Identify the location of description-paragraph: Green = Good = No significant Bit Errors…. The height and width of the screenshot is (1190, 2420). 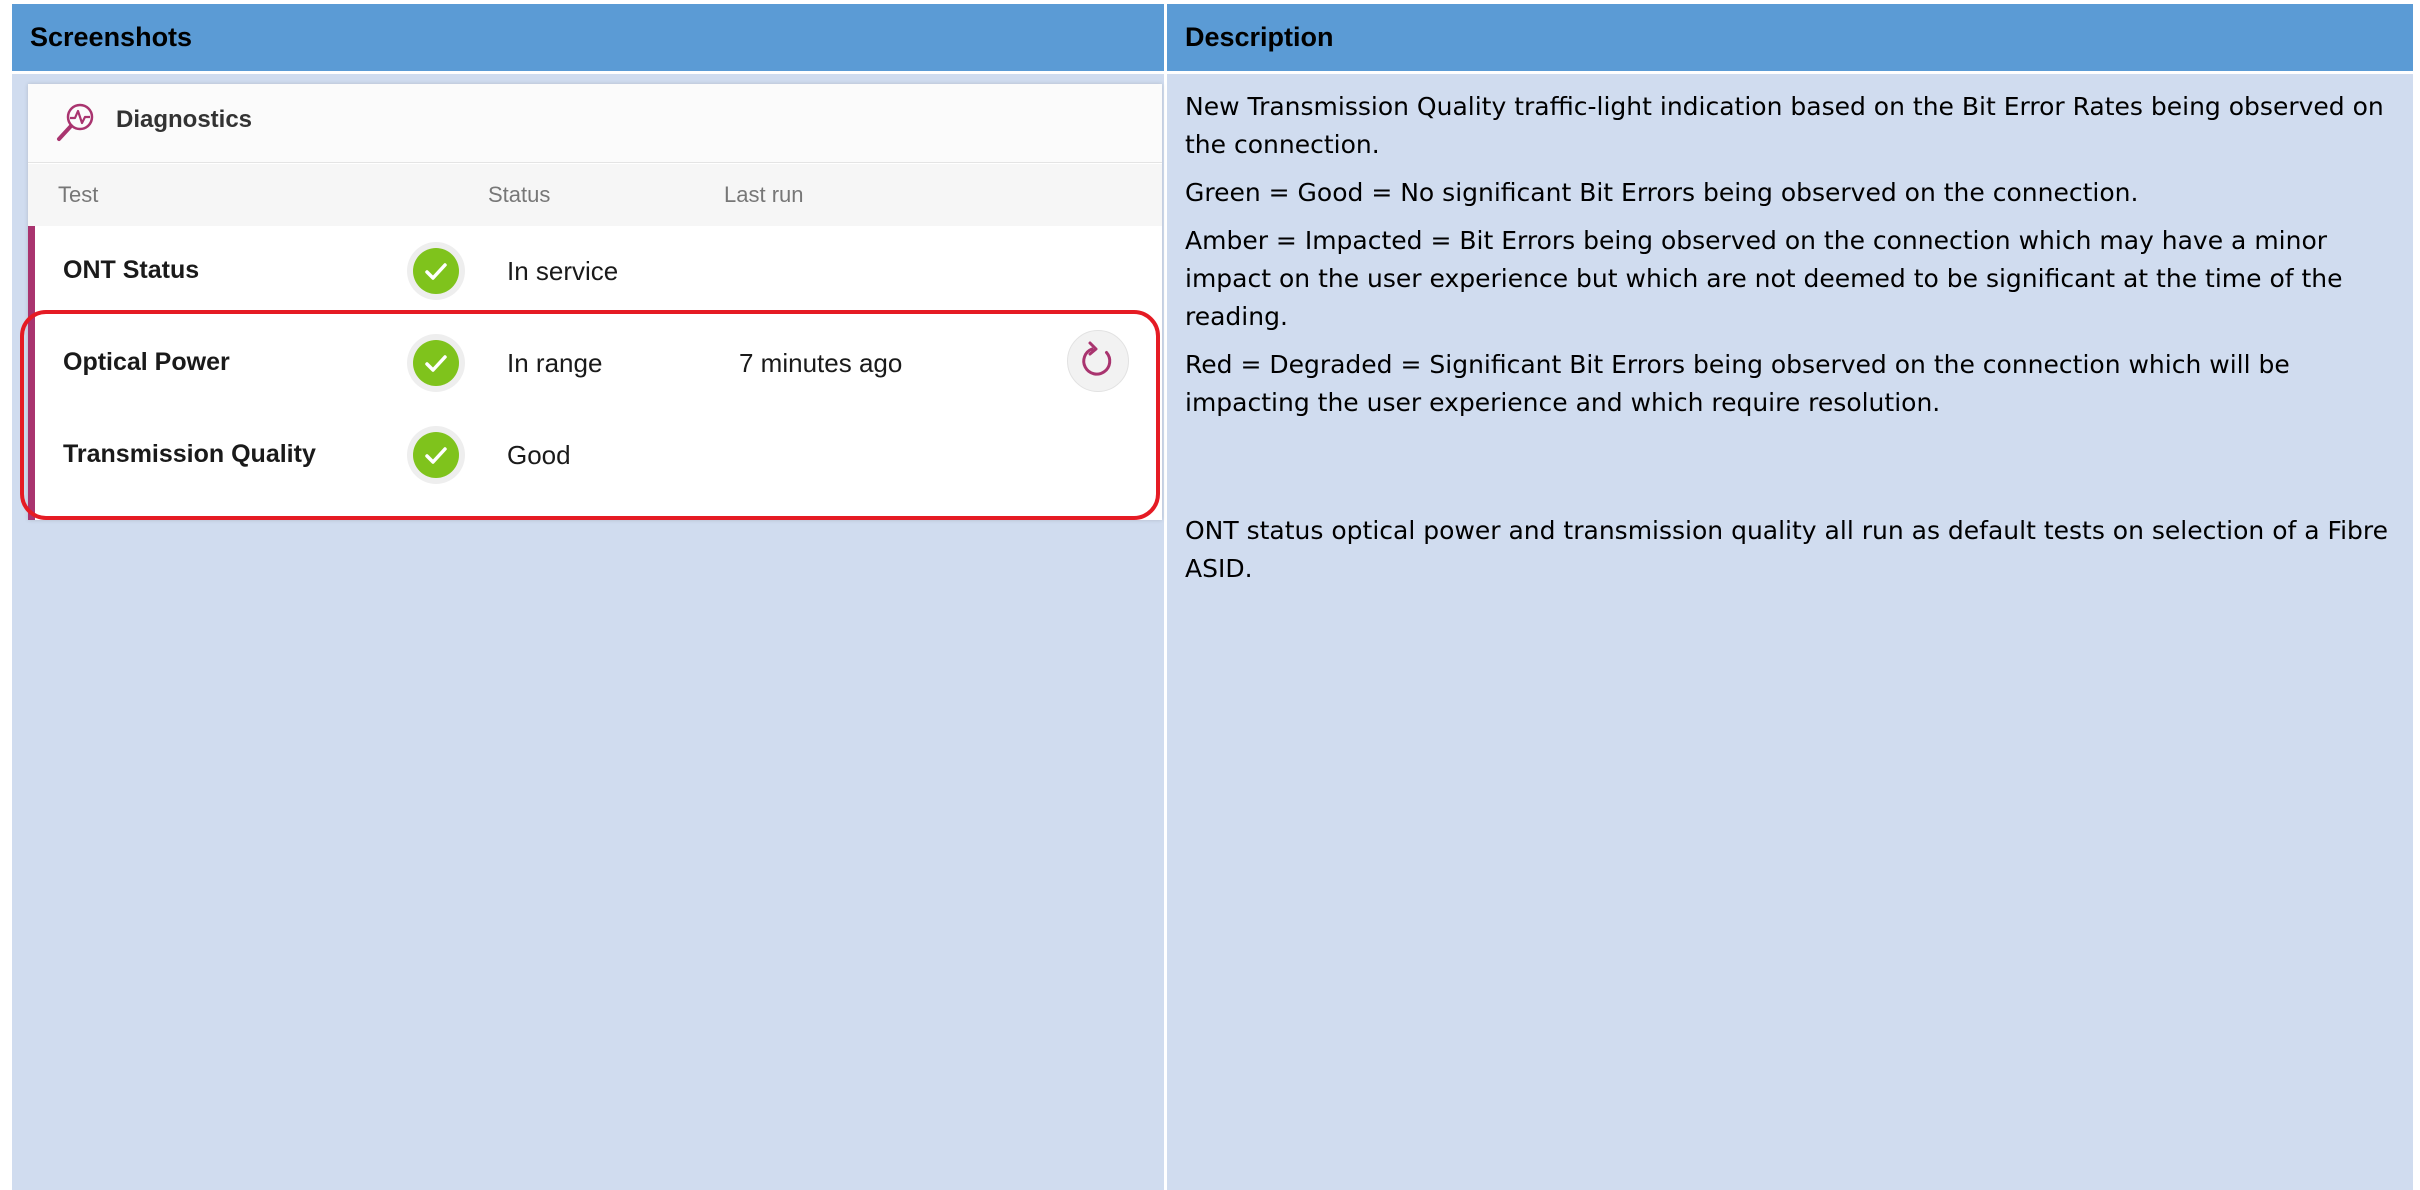
(1662, 192).